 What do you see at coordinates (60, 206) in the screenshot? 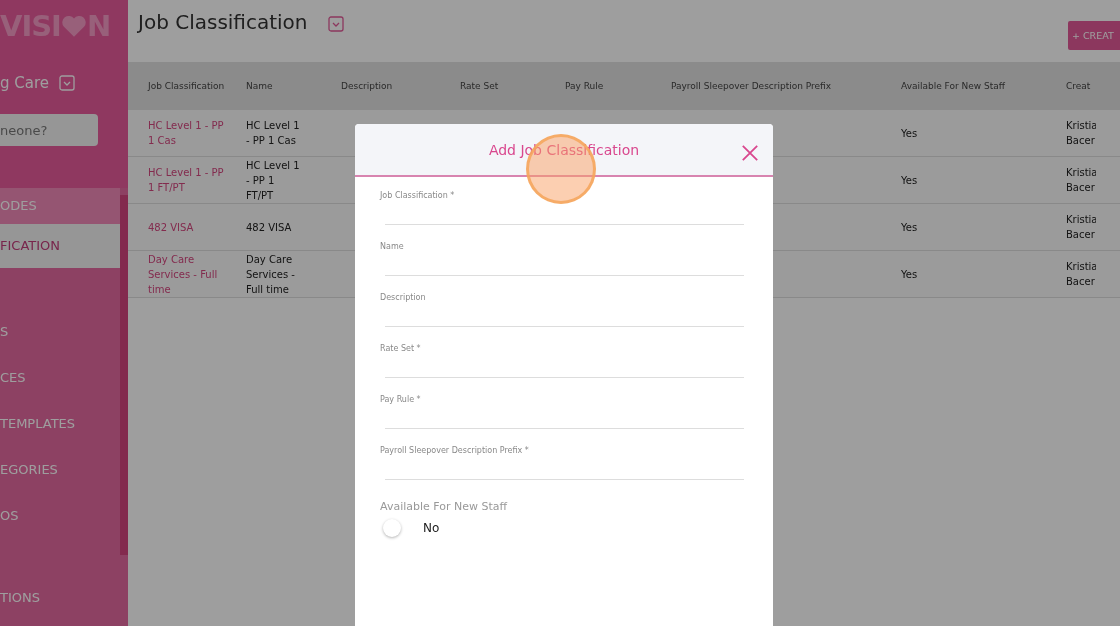
I see `nav-item: ODES` at bounding box center [60, 206].